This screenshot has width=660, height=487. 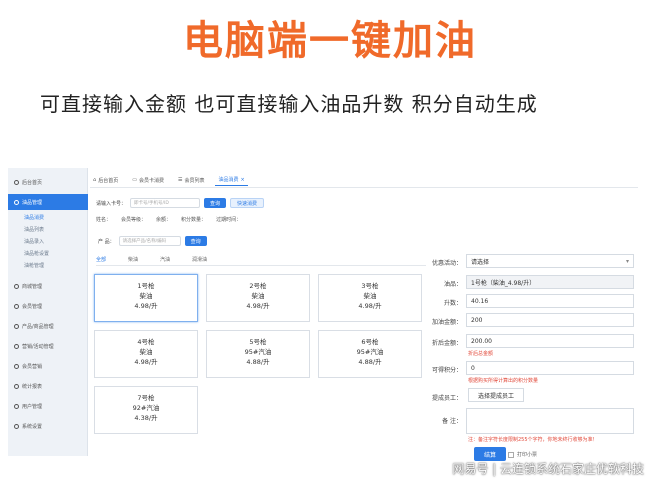 What do you see at coordinates (134, 180) in the screenshot?
I see `card-icon: ▭` at bounding box center [134, 180].